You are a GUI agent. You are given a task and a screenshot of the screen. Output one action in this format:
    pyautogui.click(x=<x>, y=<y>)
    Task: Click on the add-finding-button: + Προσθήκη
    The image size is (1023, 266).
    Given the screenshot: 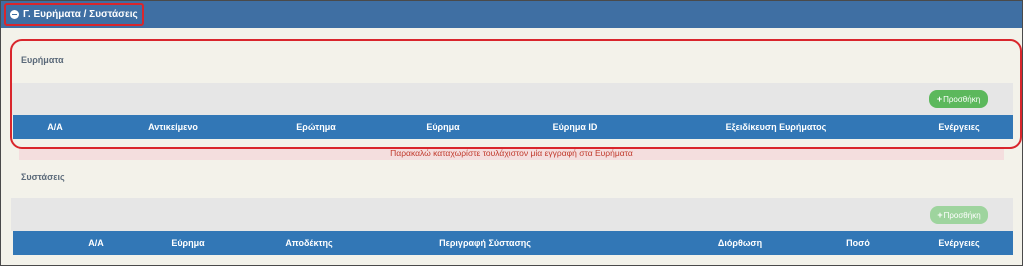 What is the action you would take?
    pyautogui.click(x=958, y=99)
    